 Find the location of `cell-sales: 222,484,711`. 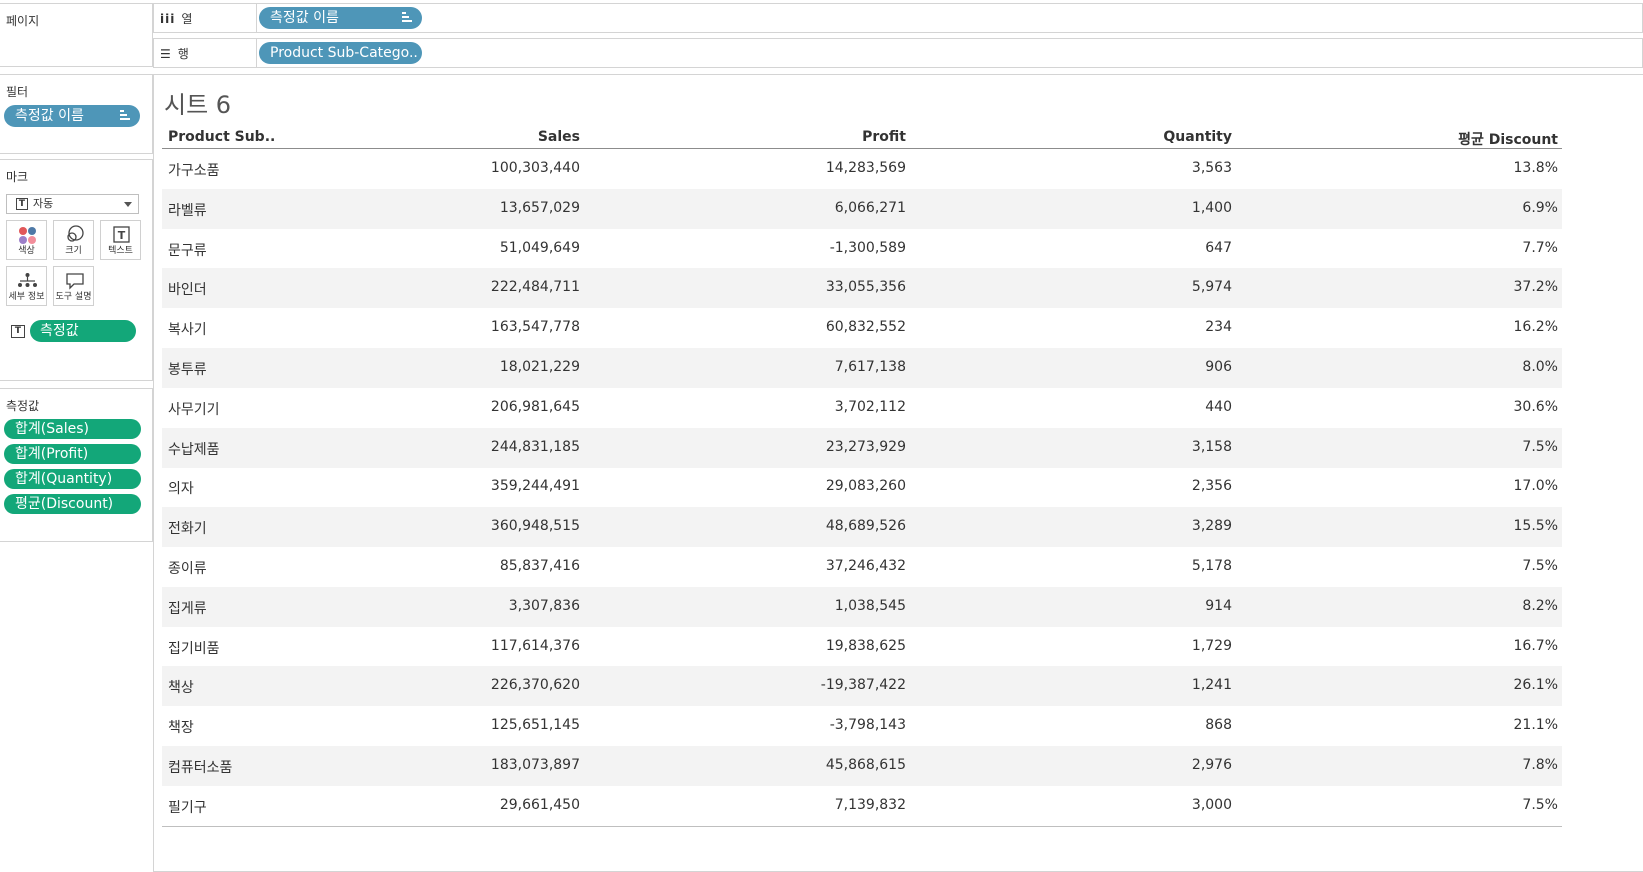

cell-sales: 222,484,711 is located at coordinates (535, 287).